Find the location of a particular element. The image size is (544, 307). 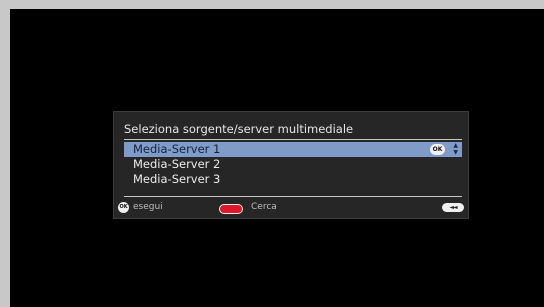

dialog-title: Seleziona sorgente/server multimediale is located at coordinates (239, 129).